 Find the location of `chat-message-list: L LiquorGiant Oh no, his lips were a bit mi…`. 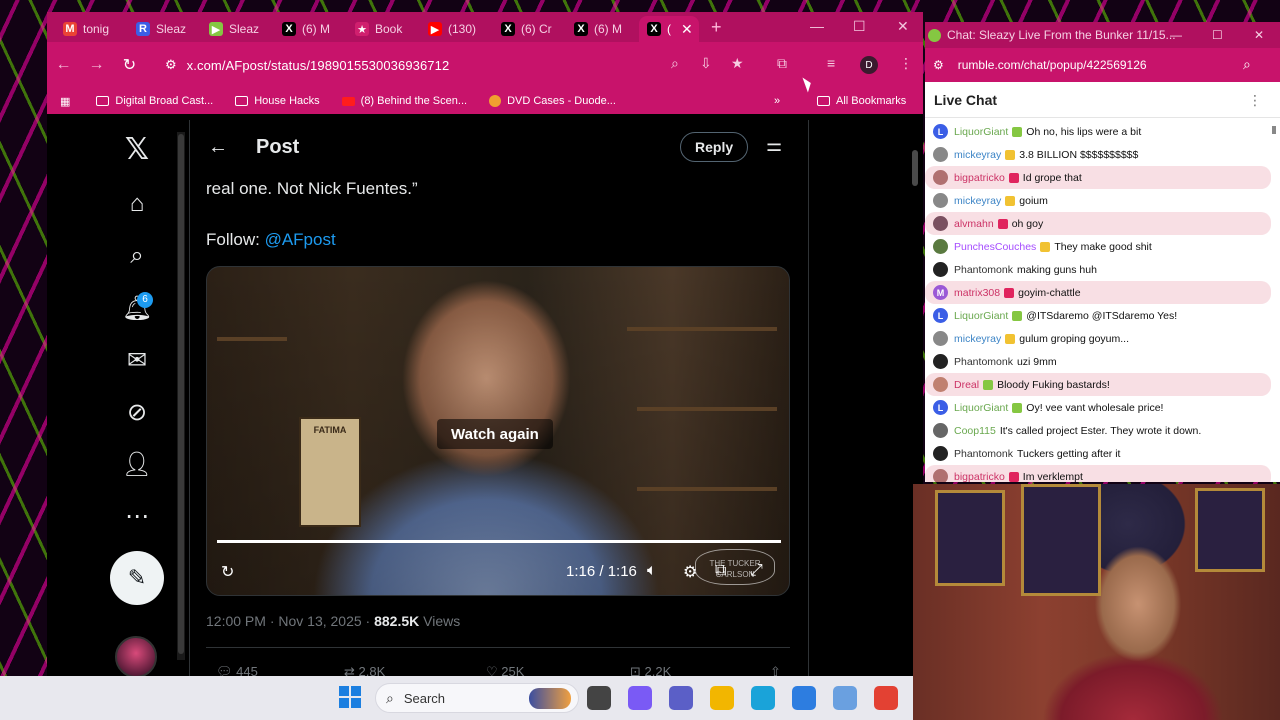

chat-message-list: L LiquorGiant Oh no, his lips were a bit mi… is located at coordinates (1102, 301).